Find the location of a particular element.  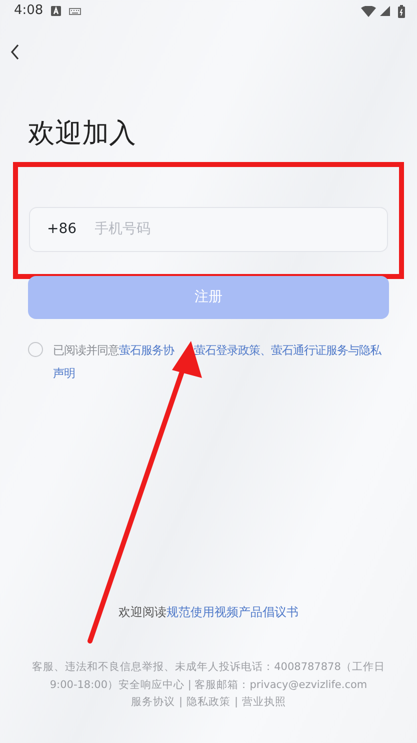

notification-icon is located at coordinates (56, 11).